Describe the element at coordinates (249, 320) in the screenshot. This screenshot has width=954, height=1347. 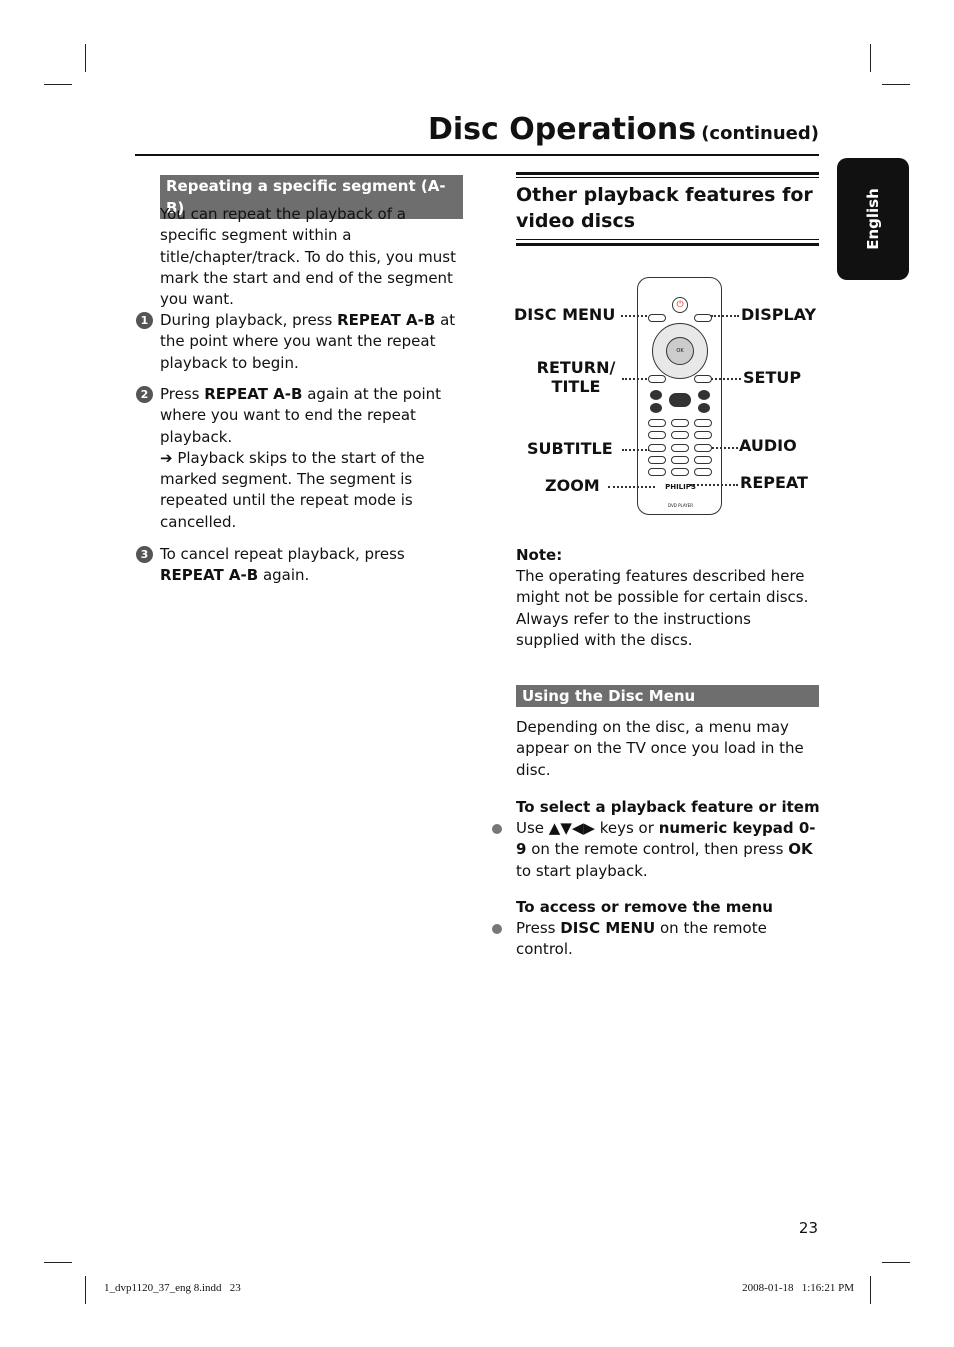
I see `step-text: During playback, press` at that location.